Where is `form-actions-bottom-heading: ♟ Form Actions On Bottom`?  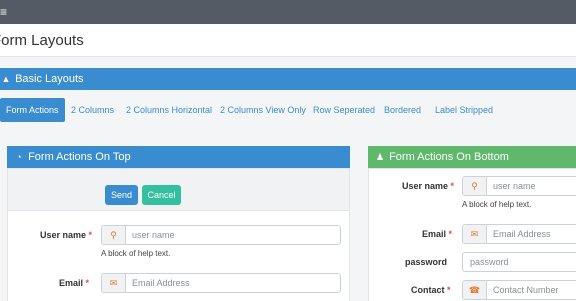
form-actions-bottom-heading: ♟ Form Actions On Bottom is located at coordinates (472, 157).